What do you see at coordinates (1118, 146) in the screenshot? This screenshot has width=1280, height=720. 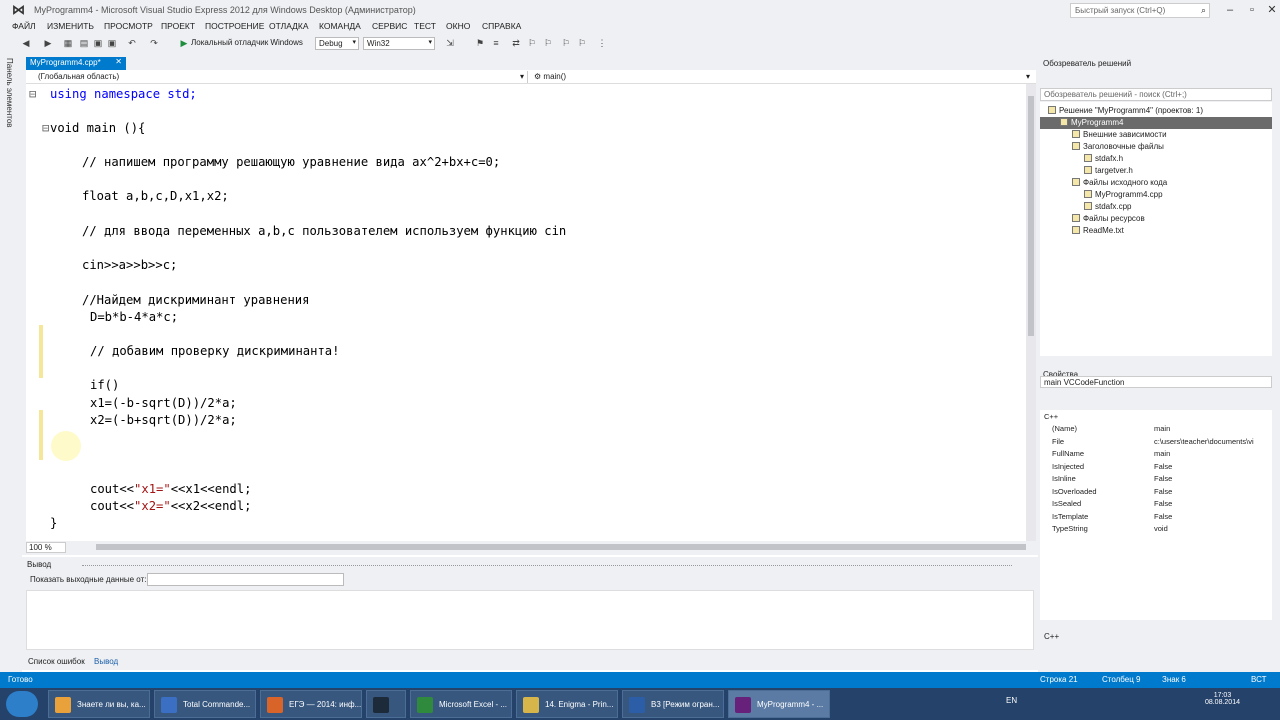 I see `tree-item-headers: Заголовочные файлы` at bounding box center [1118, 146].